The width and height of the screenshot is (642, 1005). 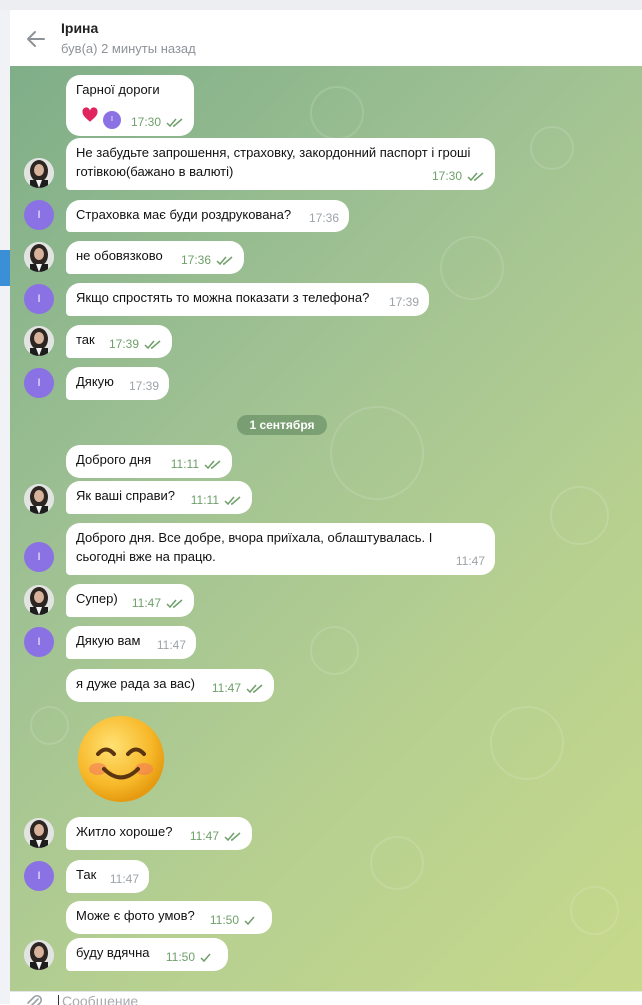 I want to click on message-bubble: Дякую 17:39, so click(x=117, y=383).